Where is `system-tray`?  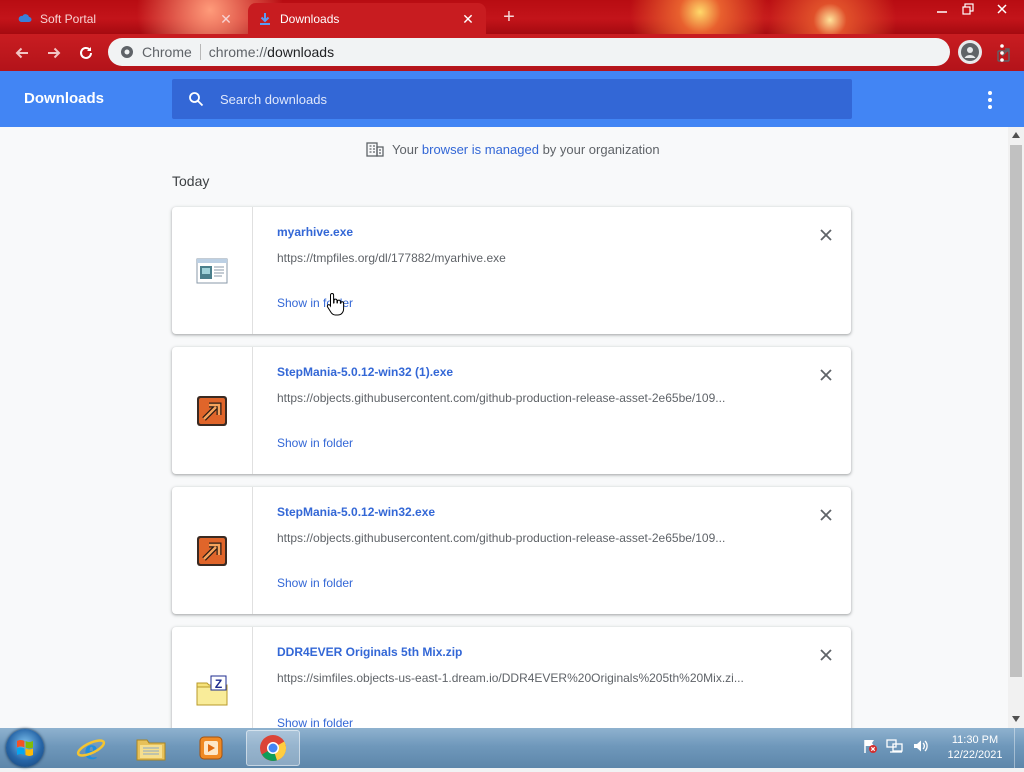
system-tray is located at coordinates (896, 746).